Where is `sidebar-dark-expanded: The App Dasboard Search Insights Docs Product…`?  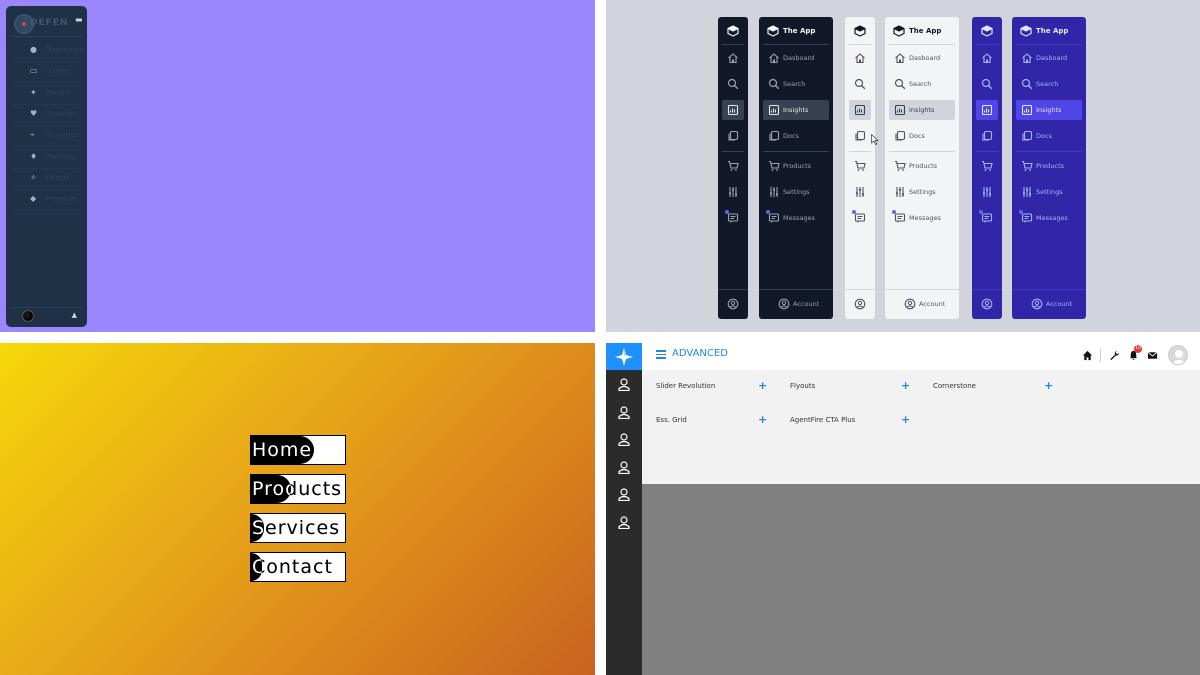 sidebar-dark-expanded: The App Dasboard Search Insights Docs Product… is located at coordinates (796, 168).